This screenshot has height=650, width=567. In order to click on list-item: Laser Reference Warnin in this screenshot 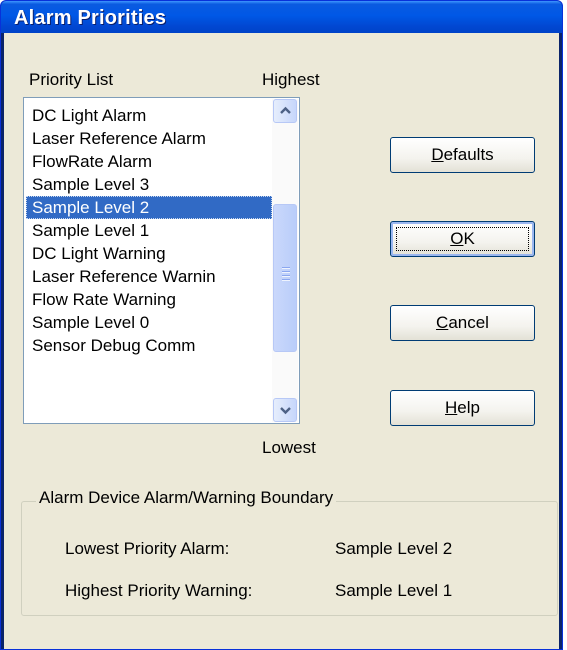, I will do `click(149, 276)`.